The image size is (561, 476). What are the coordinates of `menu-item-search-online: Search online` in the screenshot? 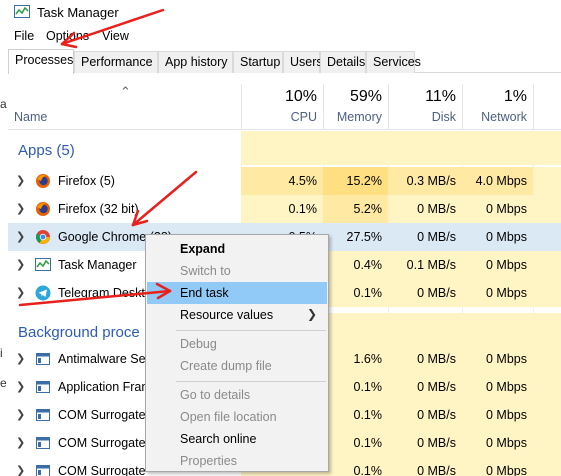 It's located at (237, 439).